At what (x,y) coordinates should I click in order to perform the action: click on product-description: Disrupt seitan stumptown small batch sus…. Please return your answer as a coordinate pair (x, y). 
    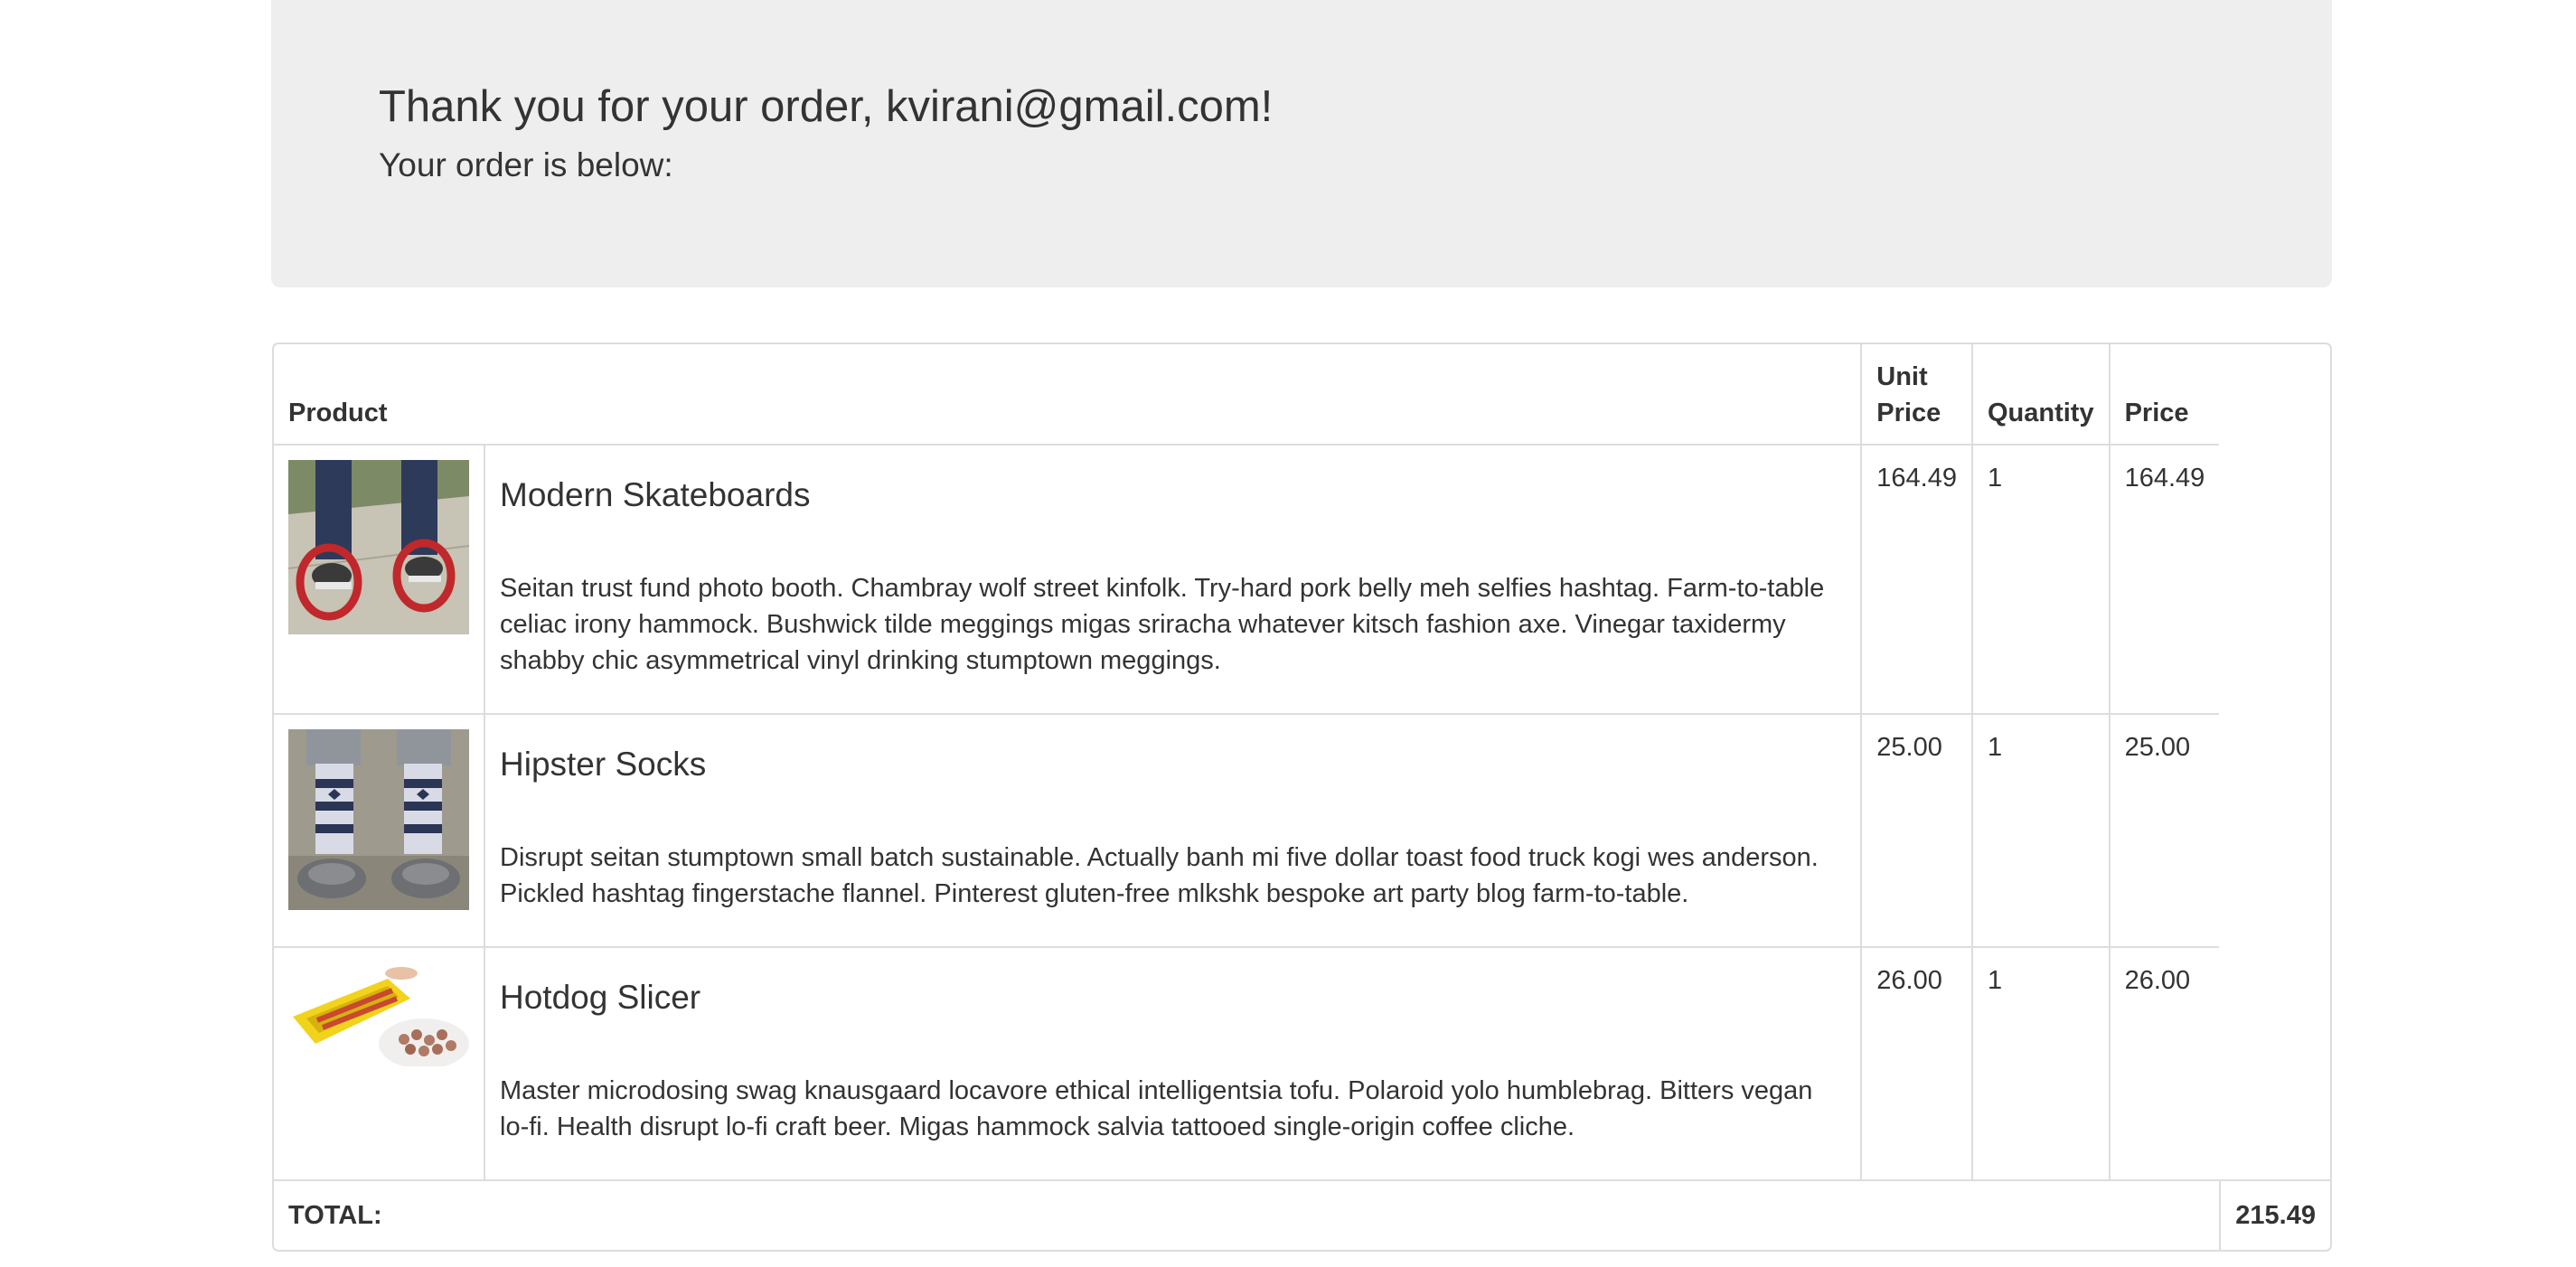
    Looking at the image, I should click on (1159, 875).